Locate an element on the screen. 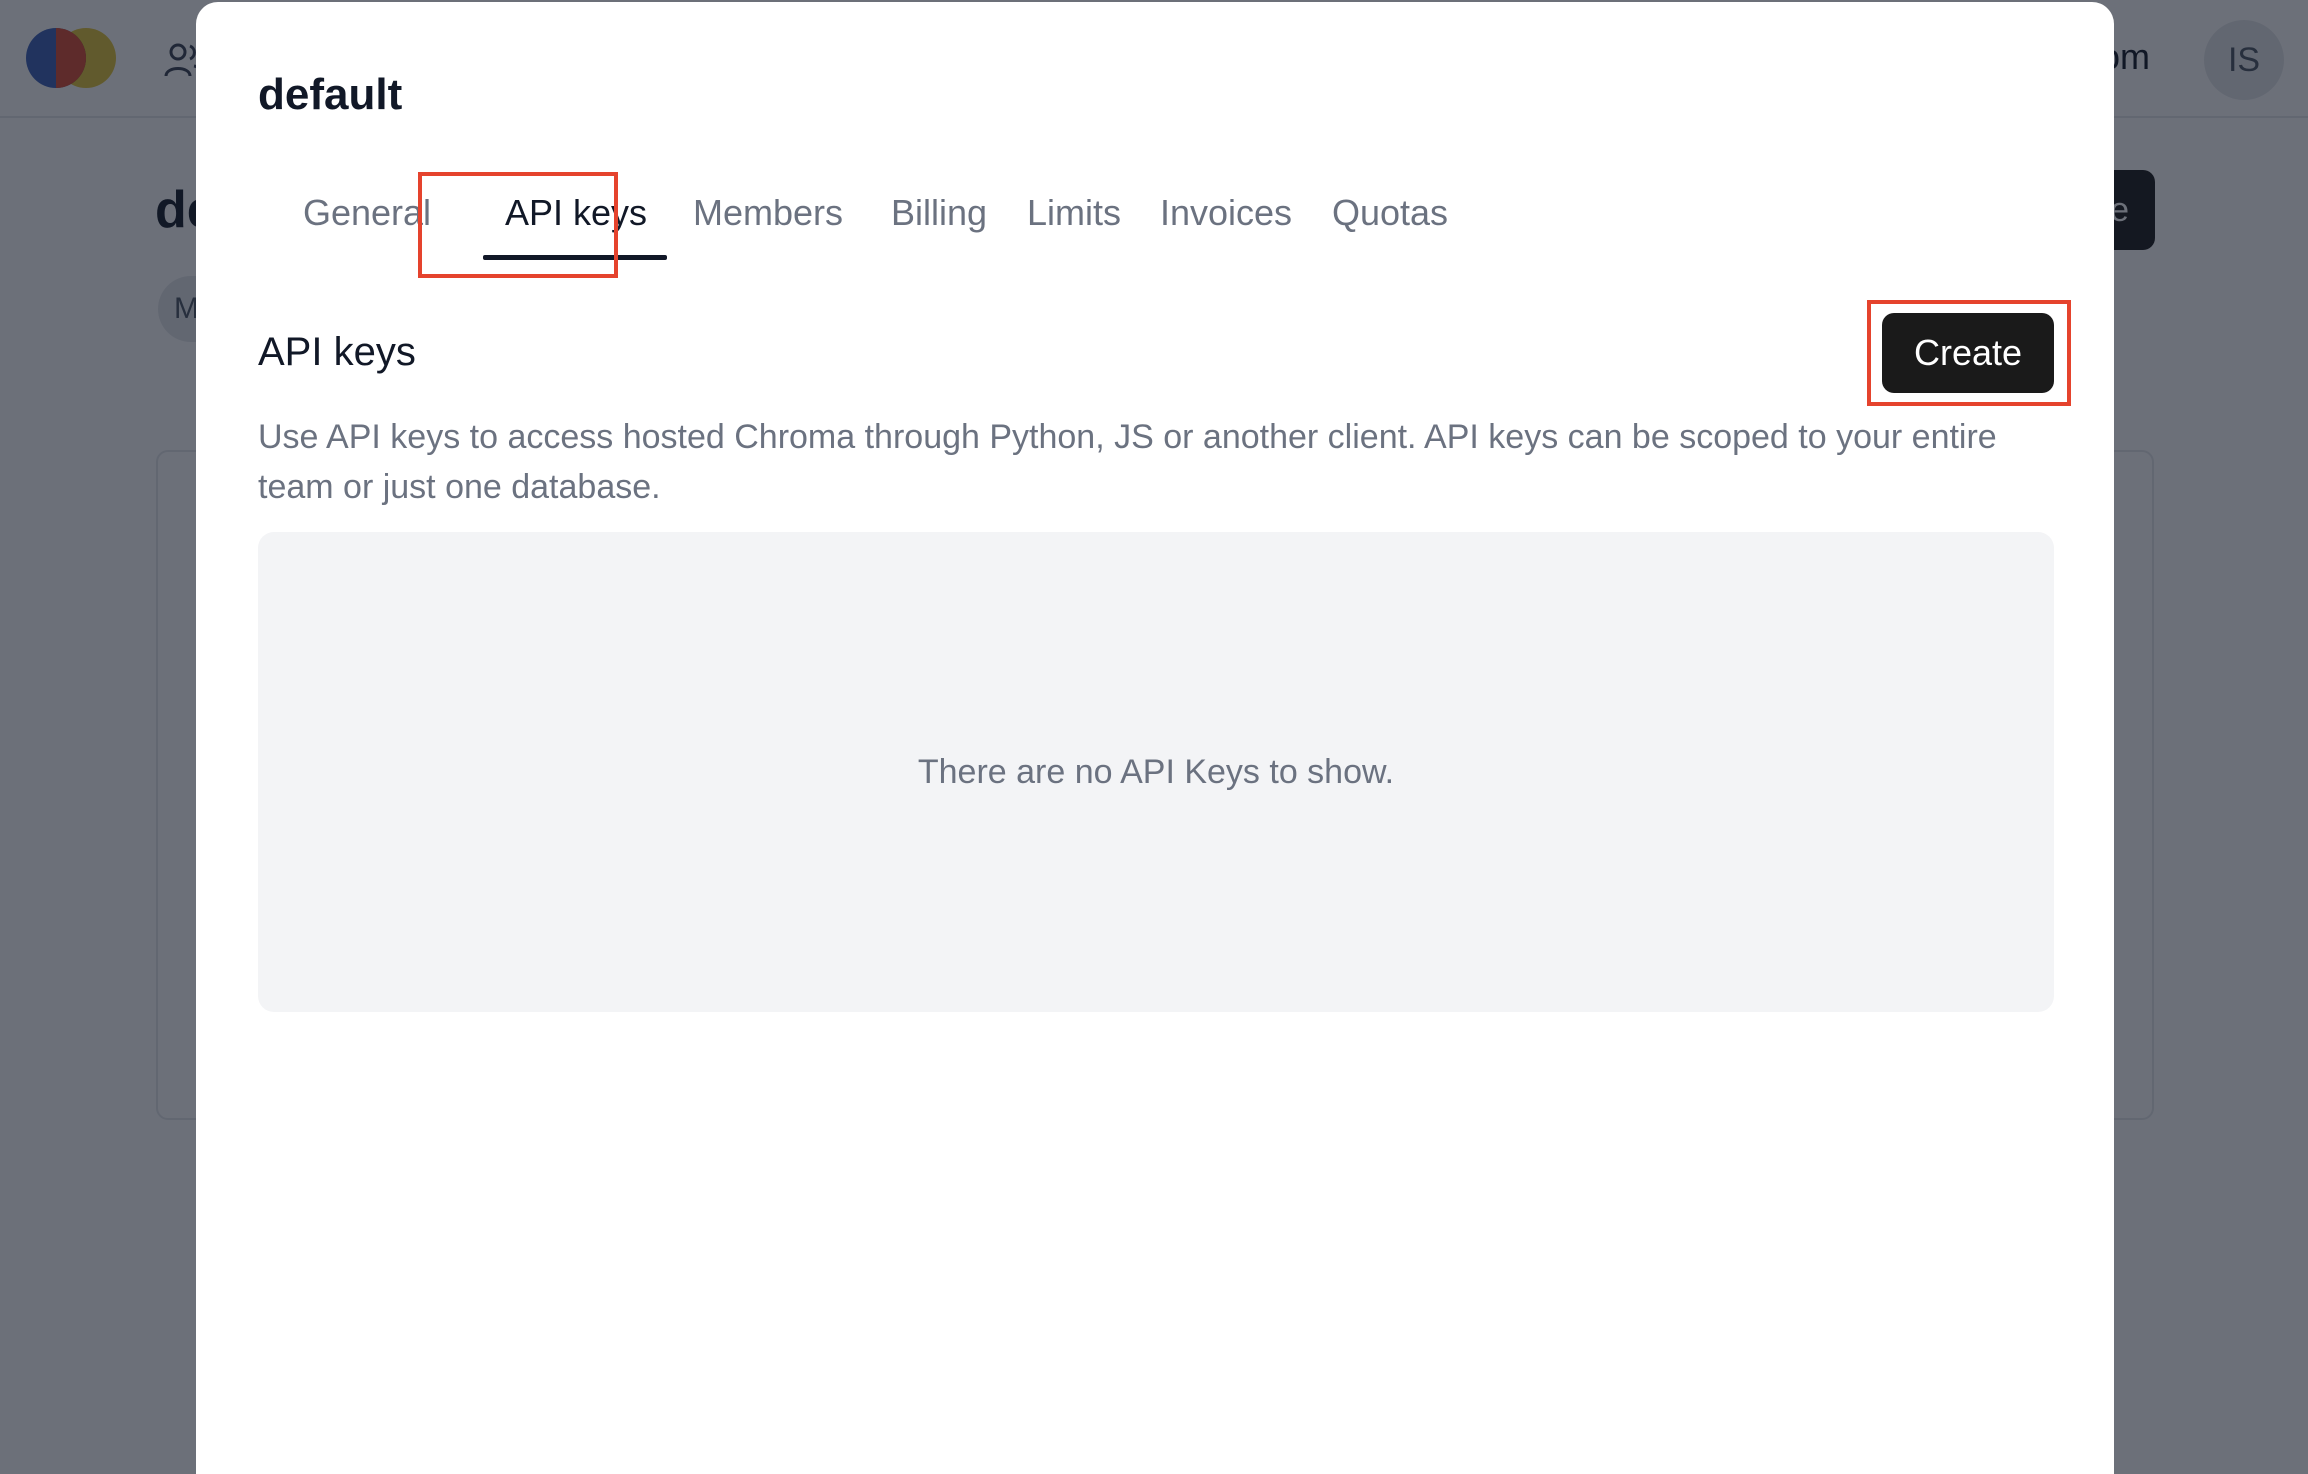  tab-api-keys: API keys is located at coordinates (576, 224).